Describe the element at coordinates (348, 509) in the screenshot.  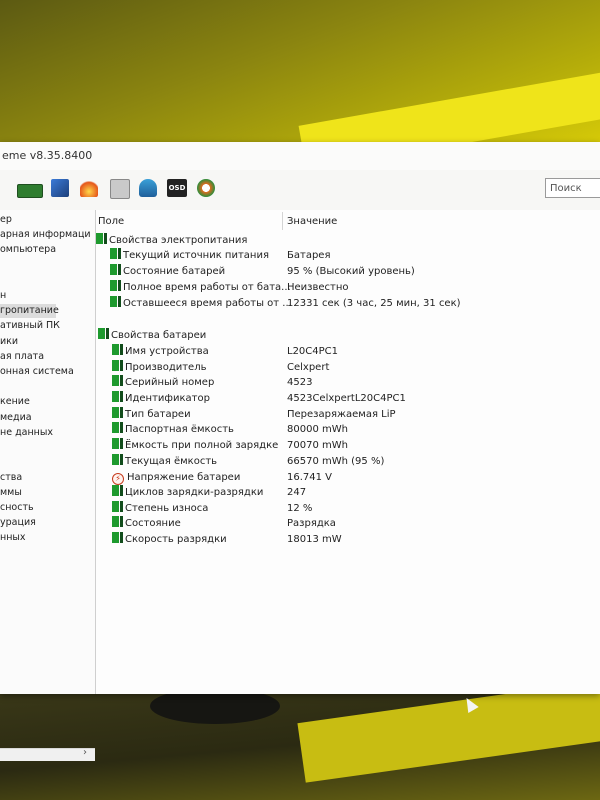
I see `table-row: Степень износа 12 %` at that location.